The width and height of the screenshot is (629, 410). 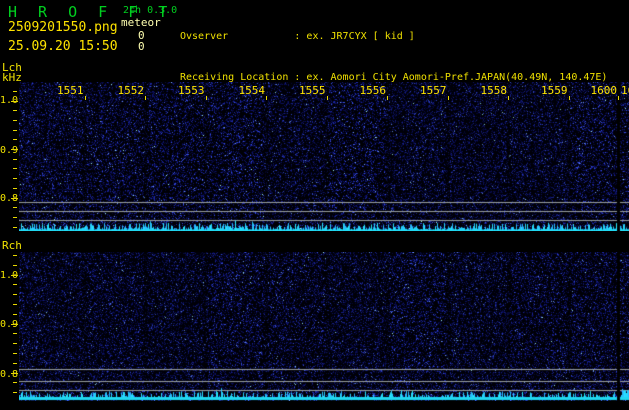 I want to click on time-tick-label: 1554, so click(x=252, y=90).